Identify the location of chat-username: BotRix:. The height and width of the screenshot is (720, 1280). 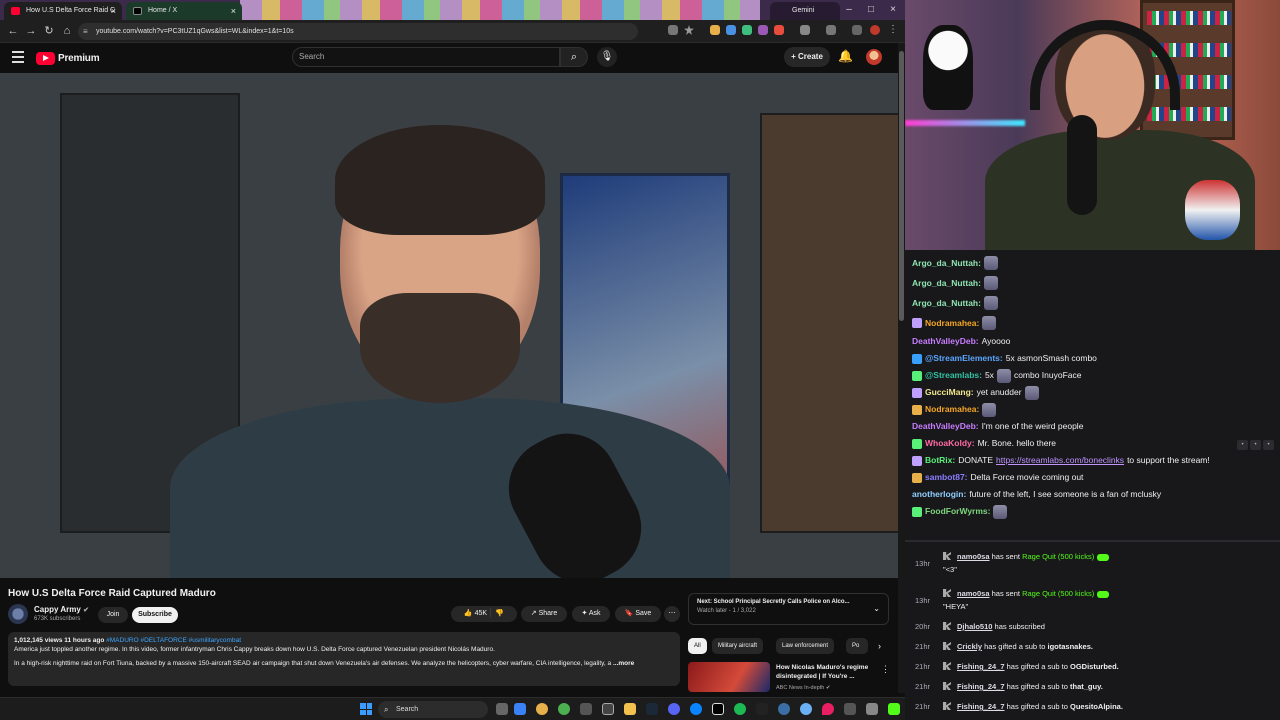
(940, 460).